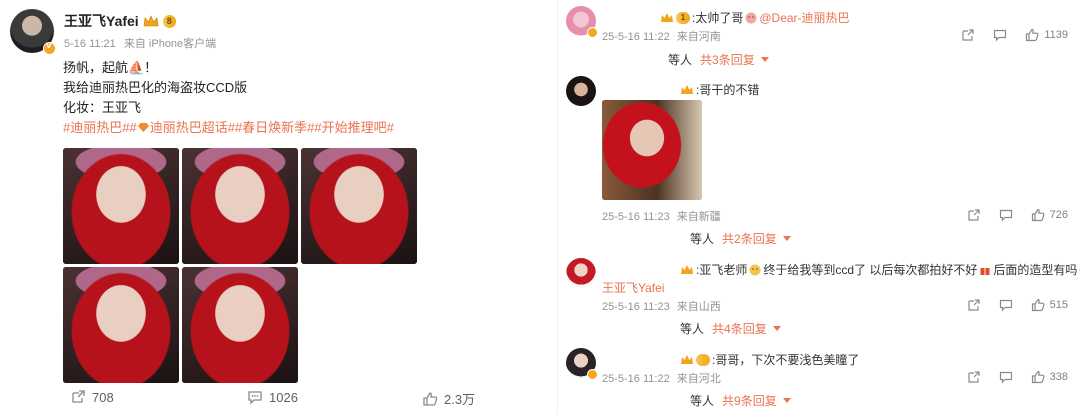 Image resolution: width=1080 pixels, height=414 pixels. Describe the element at coordinates (557, 207) in the screenshot. I see `panel-divider` at that location.